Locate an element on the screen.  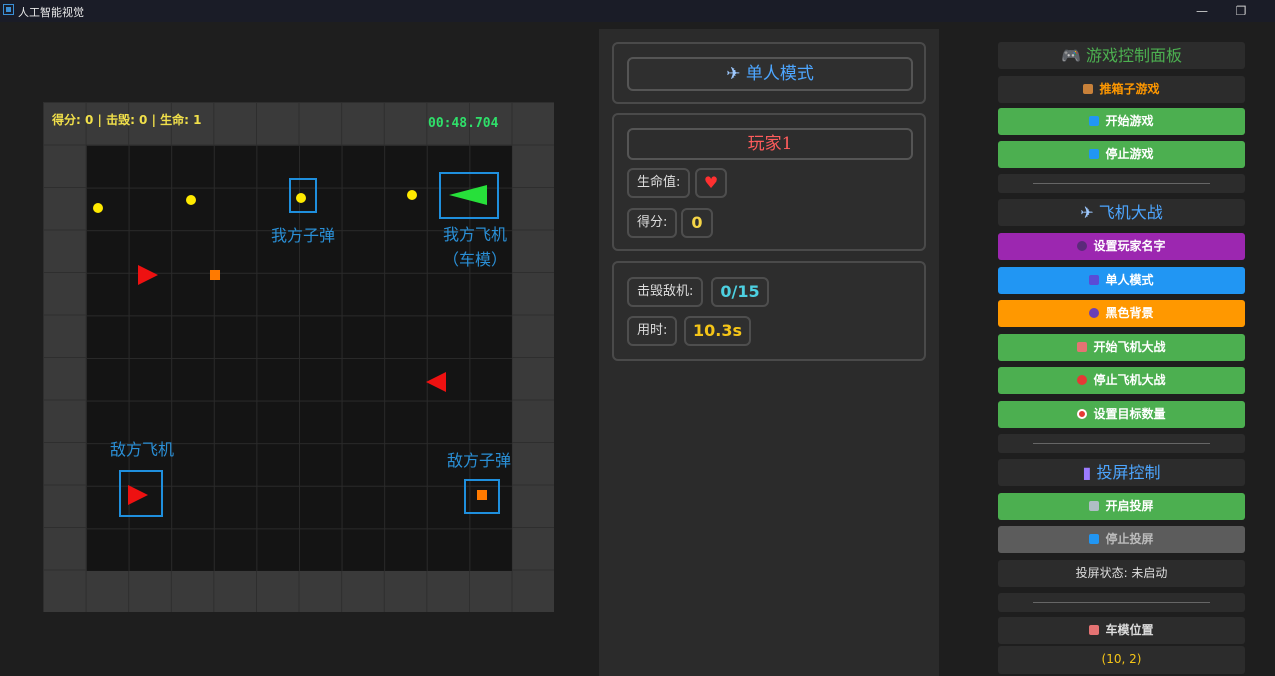
stop-game-label: 停止游戏 is located at coordinates (1129, 154).